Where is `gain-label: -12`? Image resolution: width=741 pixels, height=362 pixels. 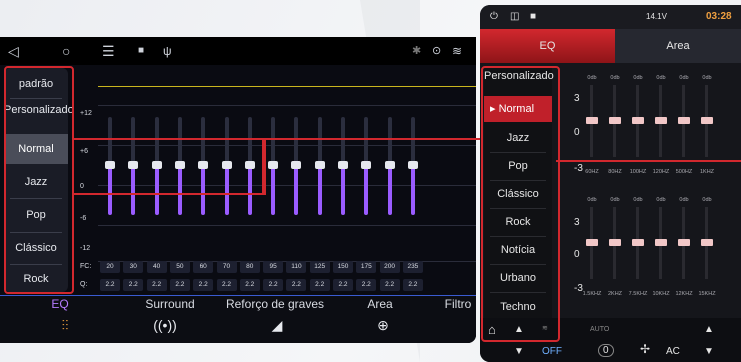
gain-label: -12 is located at coordinates (85, 248).